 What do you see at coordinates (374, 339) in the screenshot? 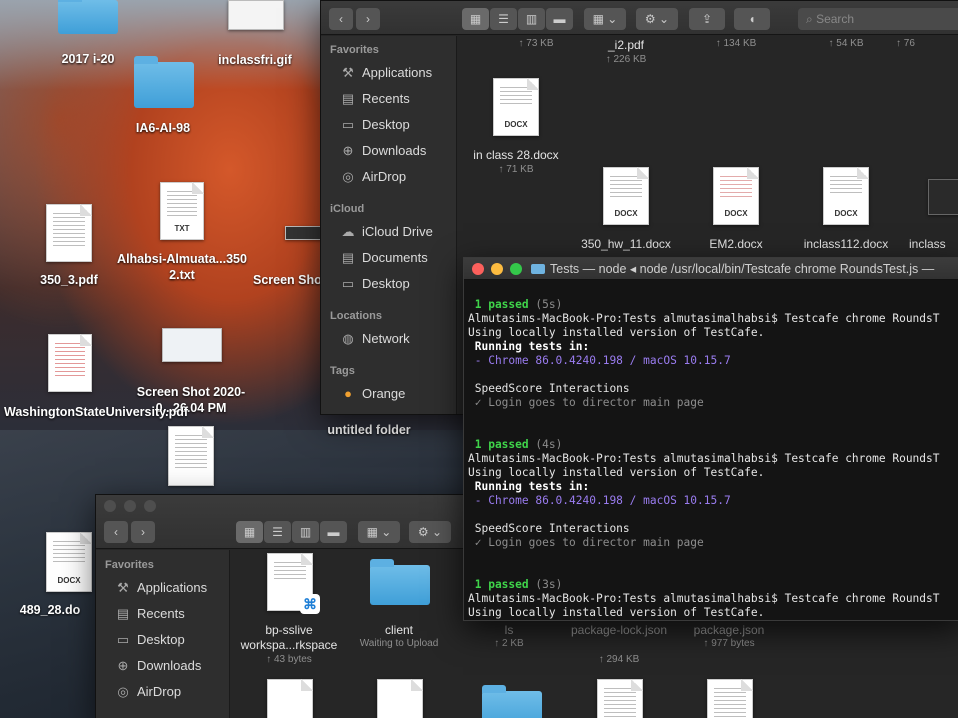
I see `sidebar-item-network: ◍ Network` at bounding box center [374, 339].